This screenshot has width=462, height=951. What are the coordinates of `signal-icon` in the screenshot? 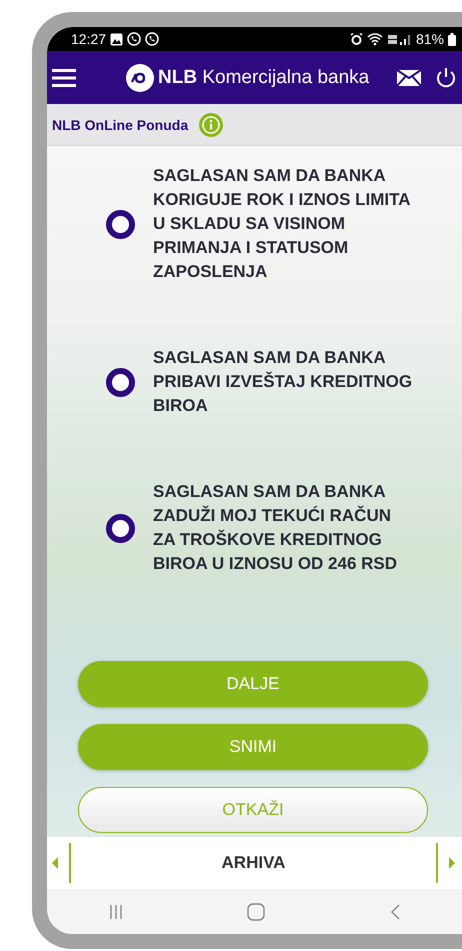 It's located at (400, 39).